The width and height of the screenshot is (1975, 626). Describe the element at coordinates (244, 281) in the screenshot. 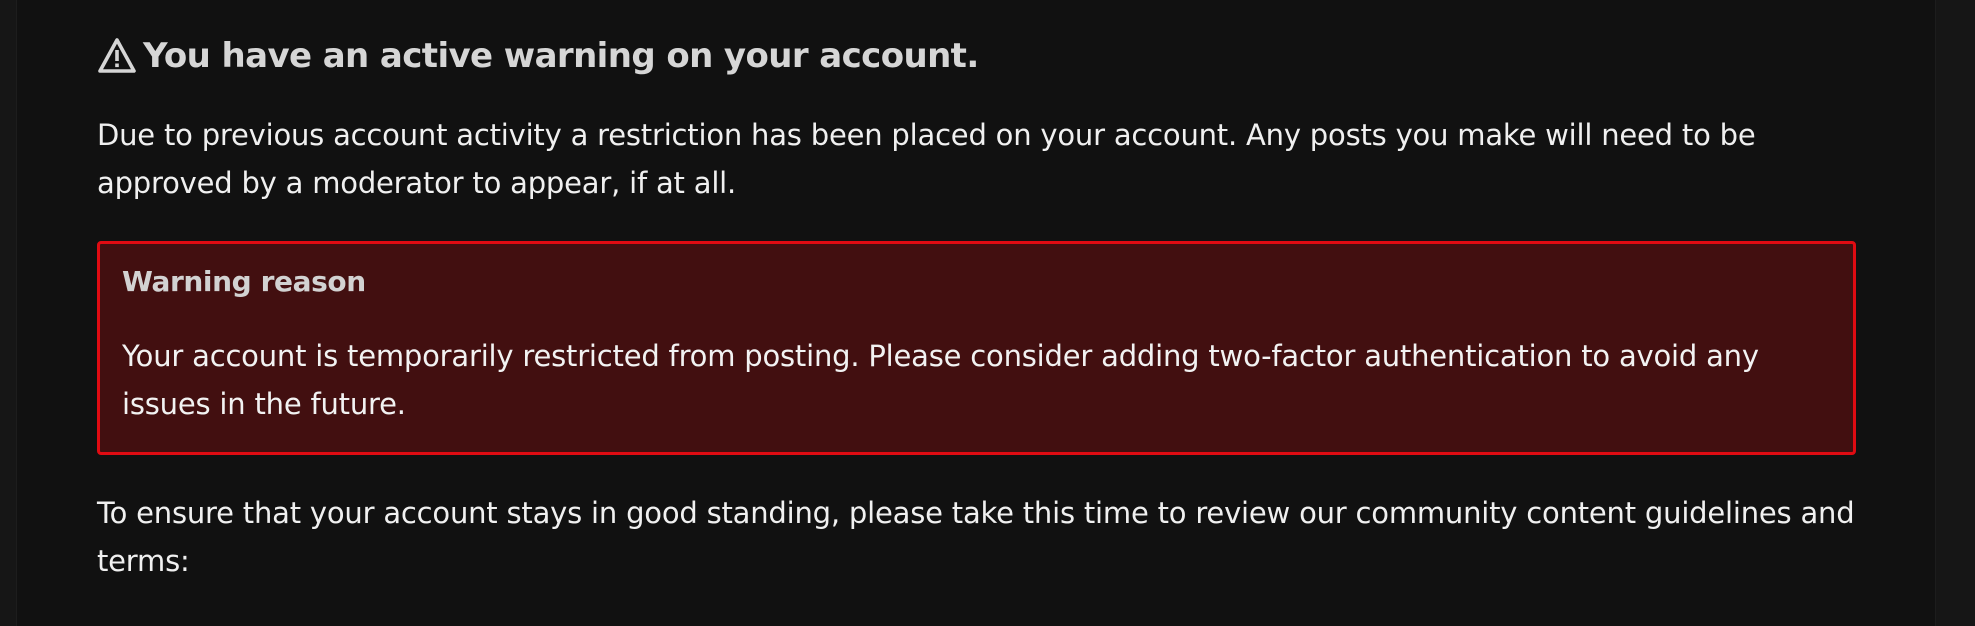

I see `warning-reason-title: Warning reason` at that location.